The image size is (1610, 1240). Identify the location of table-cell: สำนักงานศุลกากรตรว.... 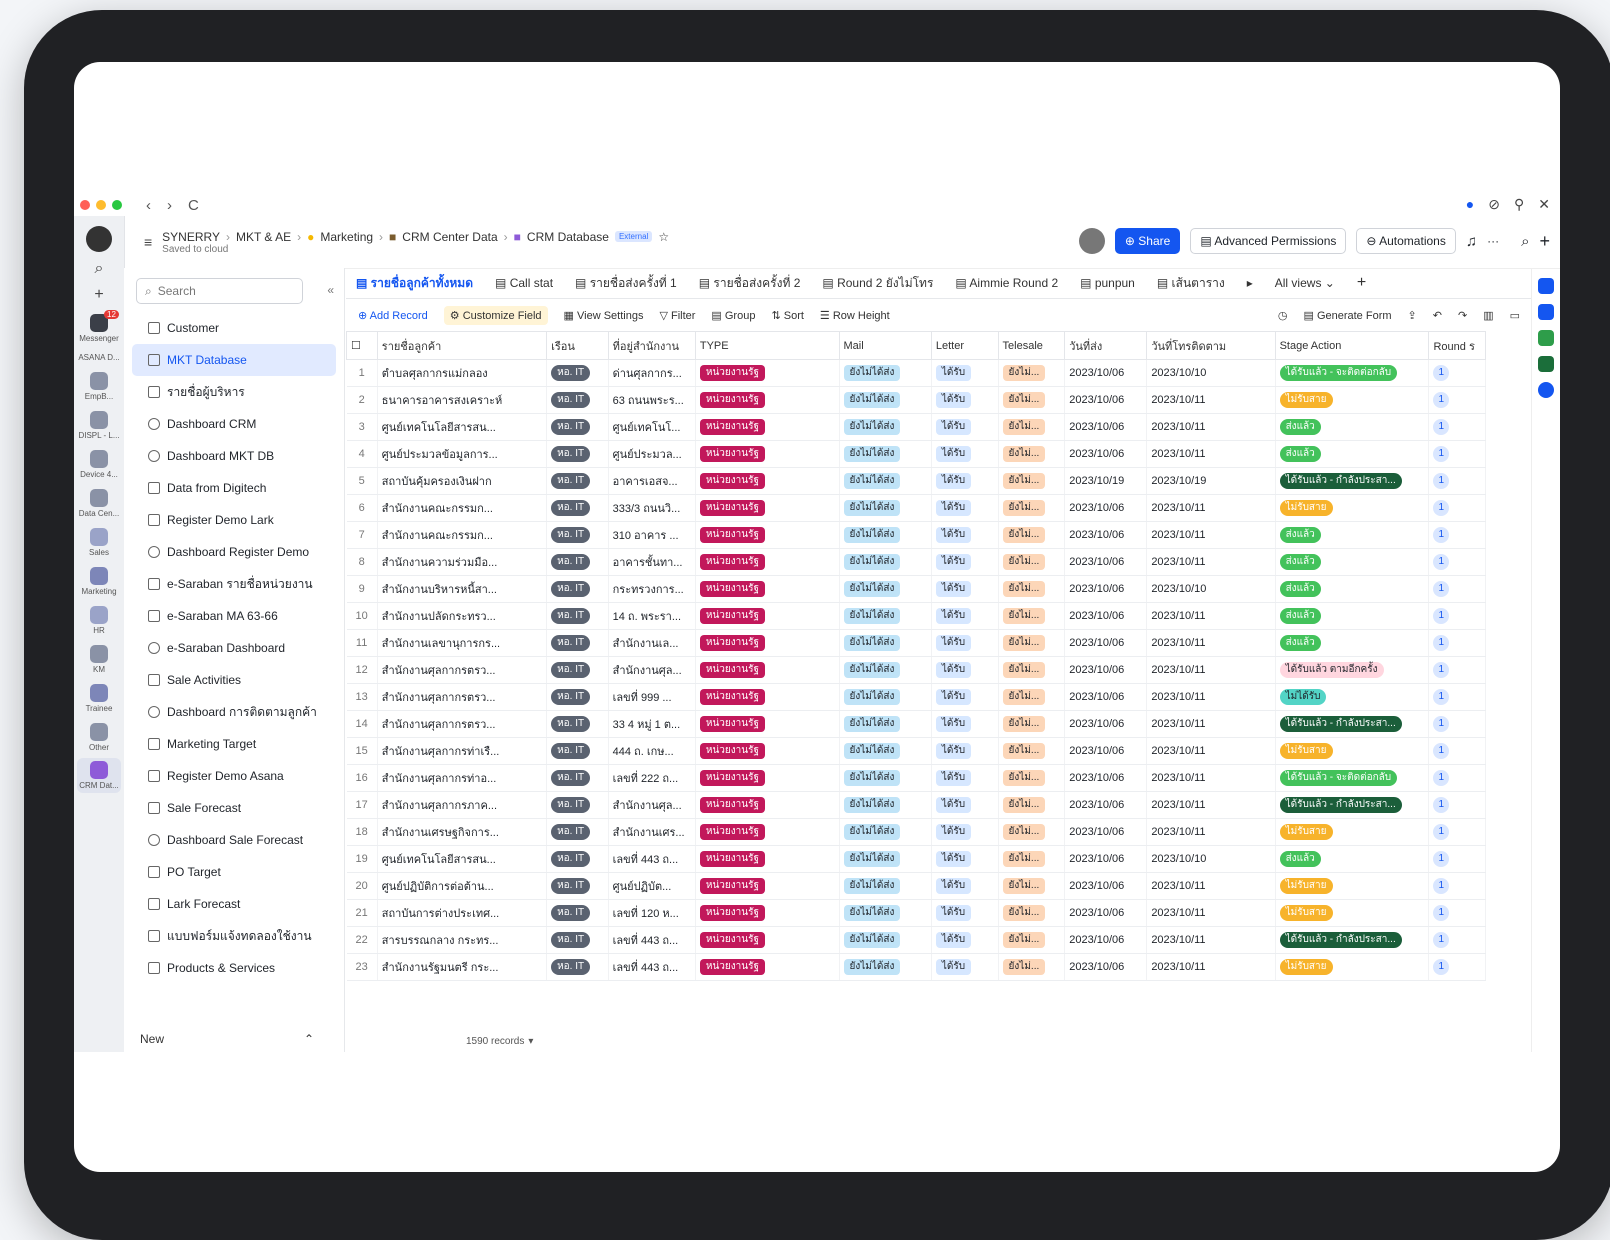
(462, 697).